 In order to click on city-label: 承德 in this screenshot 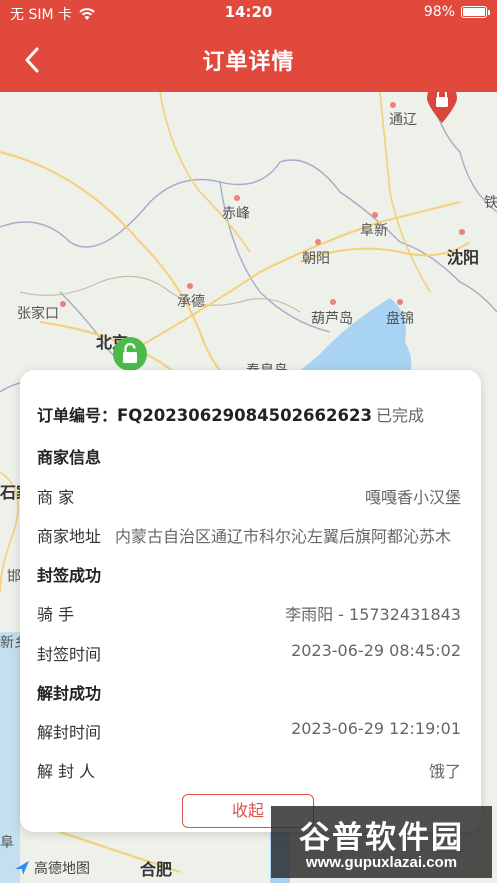, I will do `click(191, 302)`.